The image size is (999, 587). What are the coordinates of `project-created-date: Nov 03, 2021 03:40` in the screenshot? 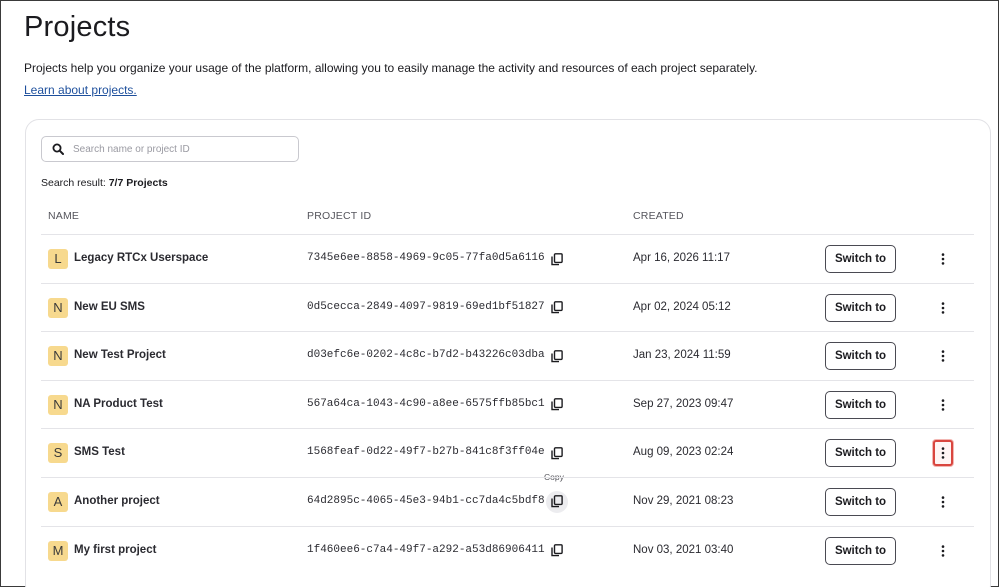 It's located at (683, 549).